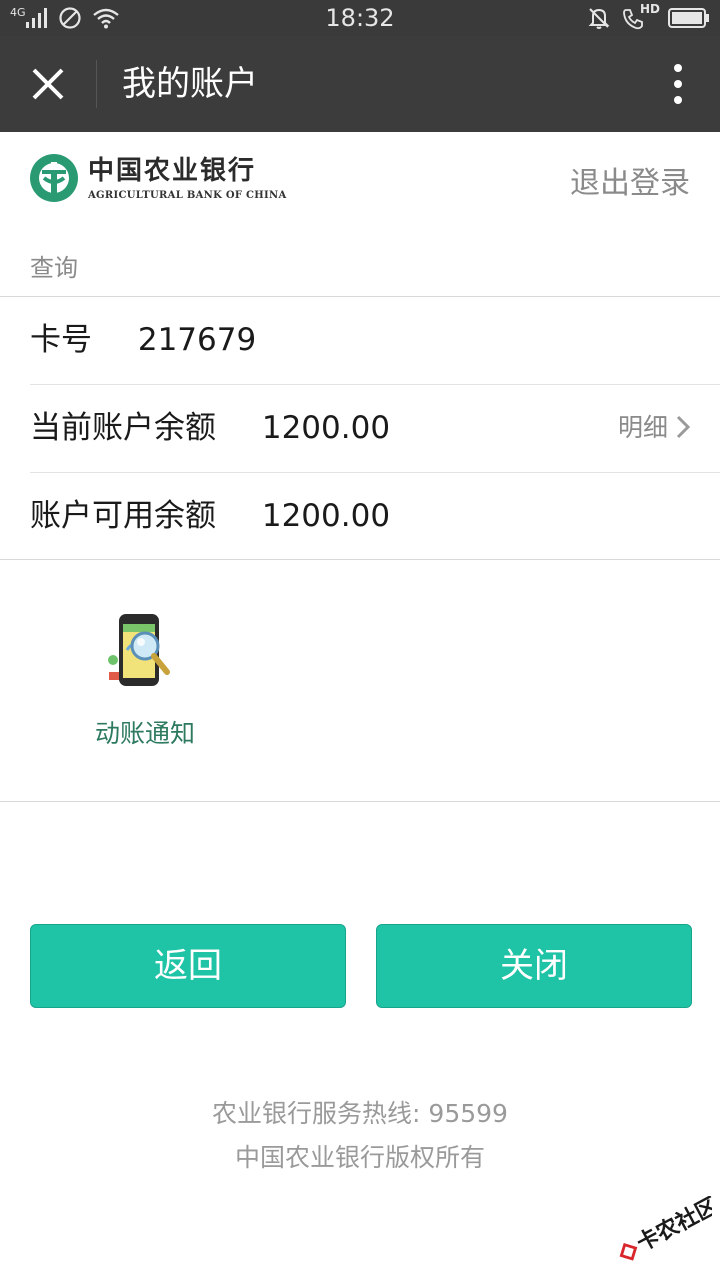 Image resolution: width=720 pixels, height=1280 pixels. Describe the element at coordinates (48, 84) in the screenshot. I see `close-icon` at that location.